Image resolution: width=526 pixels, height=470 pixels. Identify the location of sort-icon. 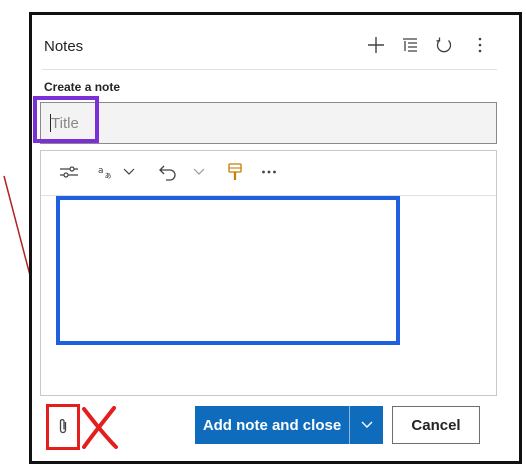
(410, 45).